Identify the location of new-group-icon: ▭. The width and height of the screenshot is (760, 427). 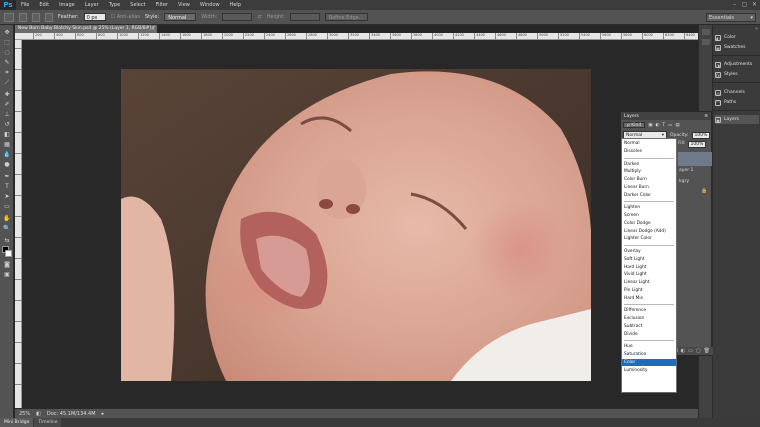
(690, 351).